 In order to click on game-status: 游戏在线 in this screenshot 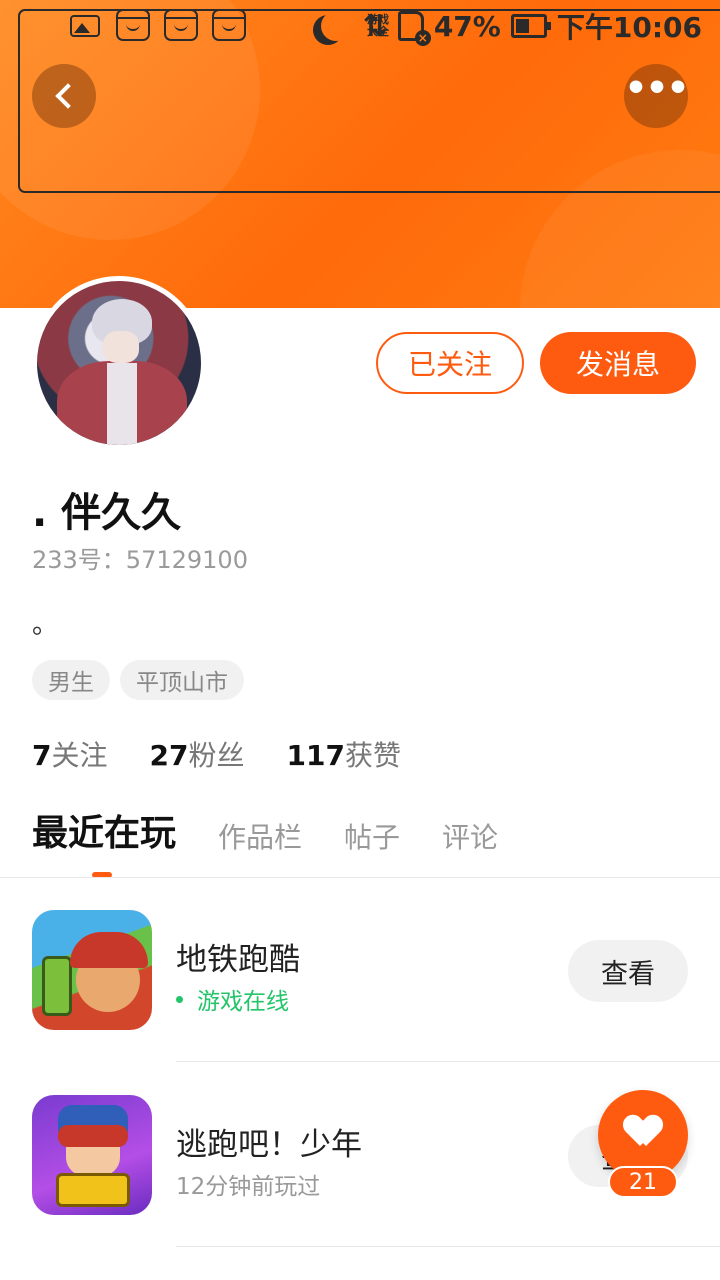, I will do `click(232, 999)`.